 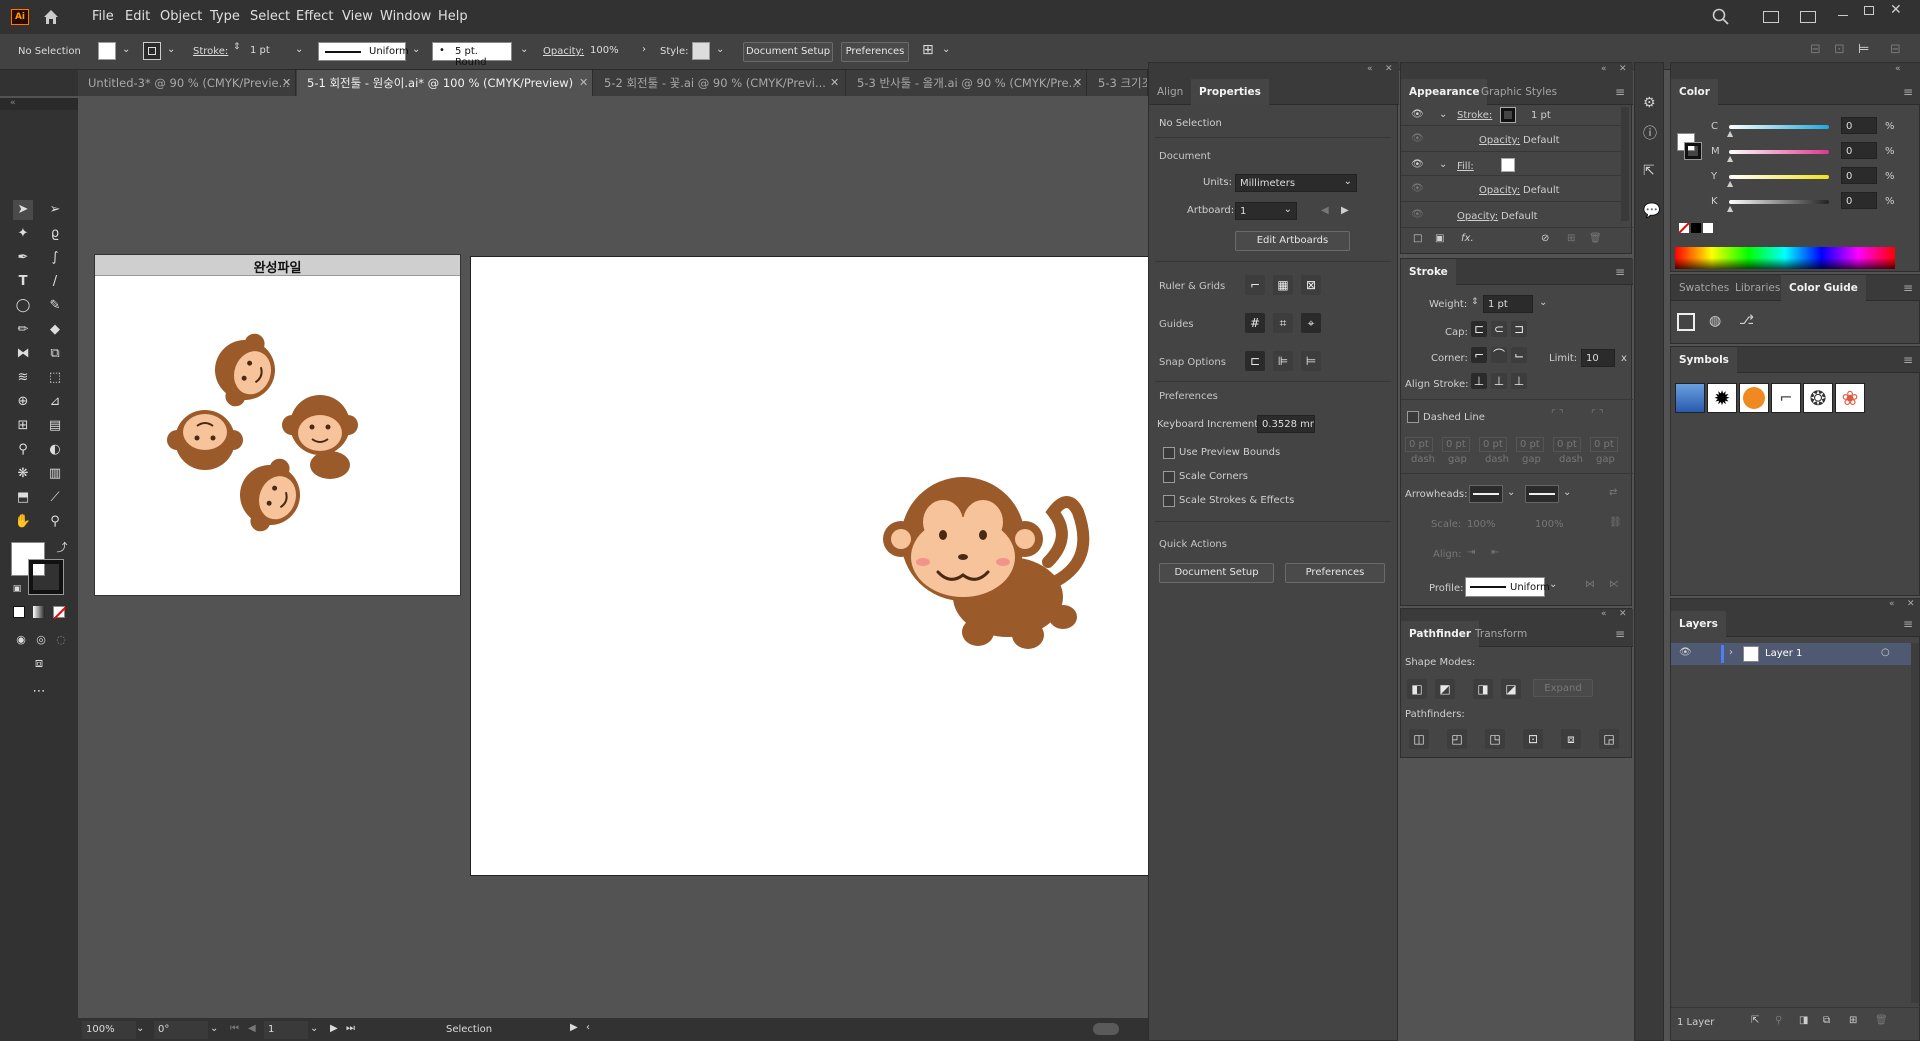 What do you see at coordinates (17, 589) in the screenshot?
I see `default-colors-icon: ▣` at bounding box center [17, 589].